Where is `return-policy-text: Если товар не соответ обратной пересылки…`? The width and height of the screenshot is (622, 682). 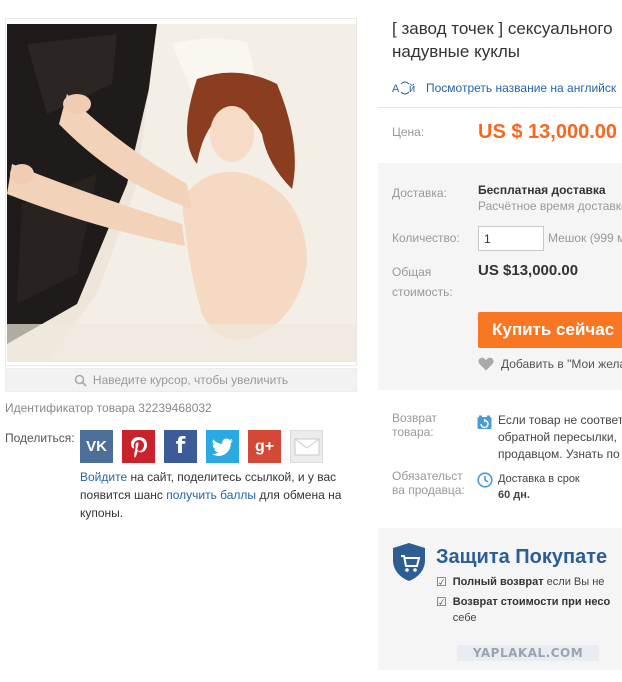 return-policy-text: Если товар не соответ обратной пересылки… is located at coordinates (560, 437).